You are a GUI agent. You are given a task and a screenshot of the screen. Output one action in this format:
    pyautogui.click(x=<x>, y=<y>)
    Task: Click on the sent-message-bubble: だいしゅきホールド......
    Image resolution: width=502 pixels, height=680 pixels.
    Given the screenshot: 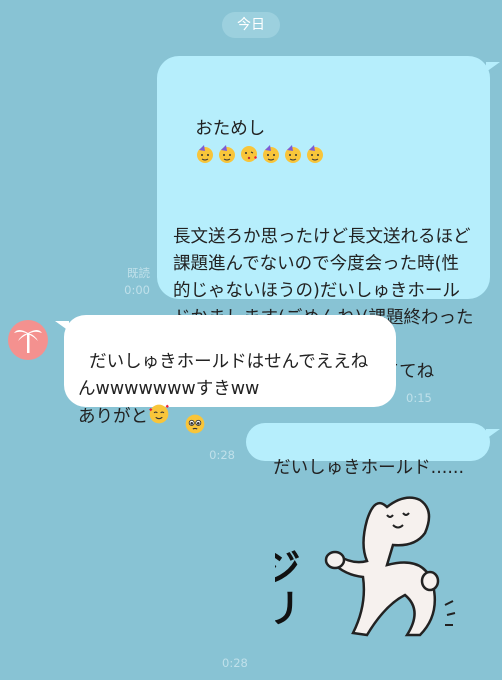 What is the action you would take?
    pyautogui.click(x=368, y=450)
    